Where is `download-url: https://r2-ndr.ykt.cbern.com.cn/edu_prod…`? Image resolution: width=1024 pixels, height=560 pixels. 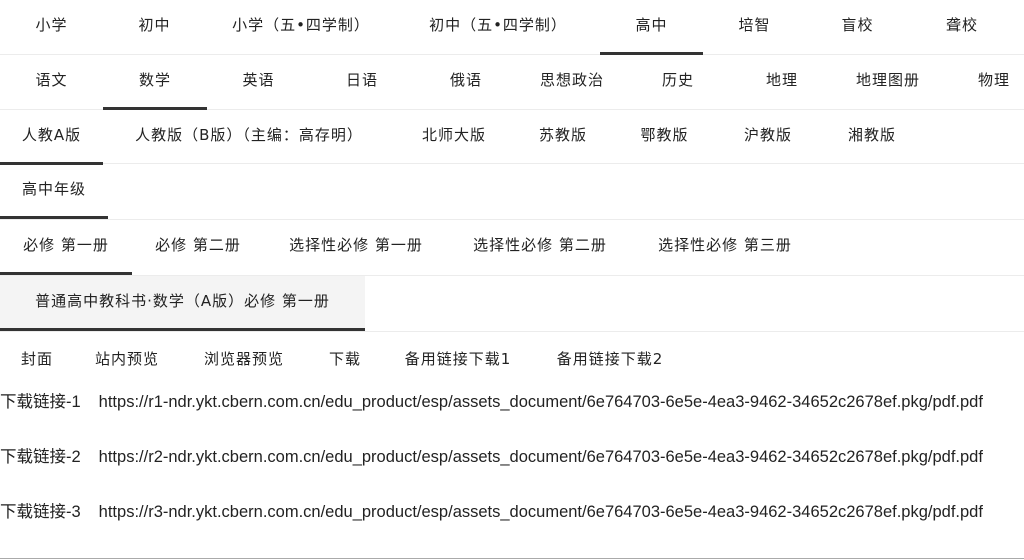
download-url: https://r2-ndr.ykt.cbern.com.cn/edu_prod… is located at coordinates (541, 457).